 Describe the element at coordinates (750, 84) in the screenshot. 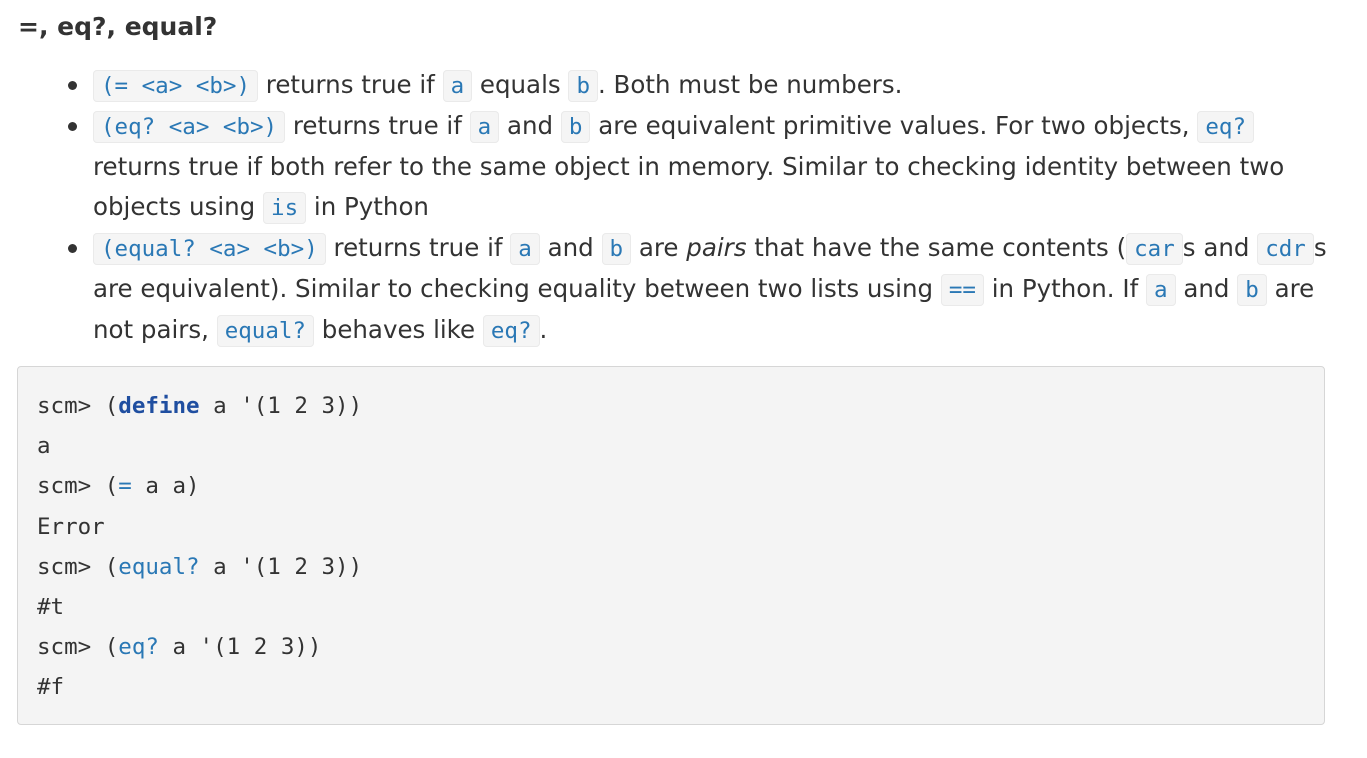

I see `text: . Both must be numbers.` at that location.